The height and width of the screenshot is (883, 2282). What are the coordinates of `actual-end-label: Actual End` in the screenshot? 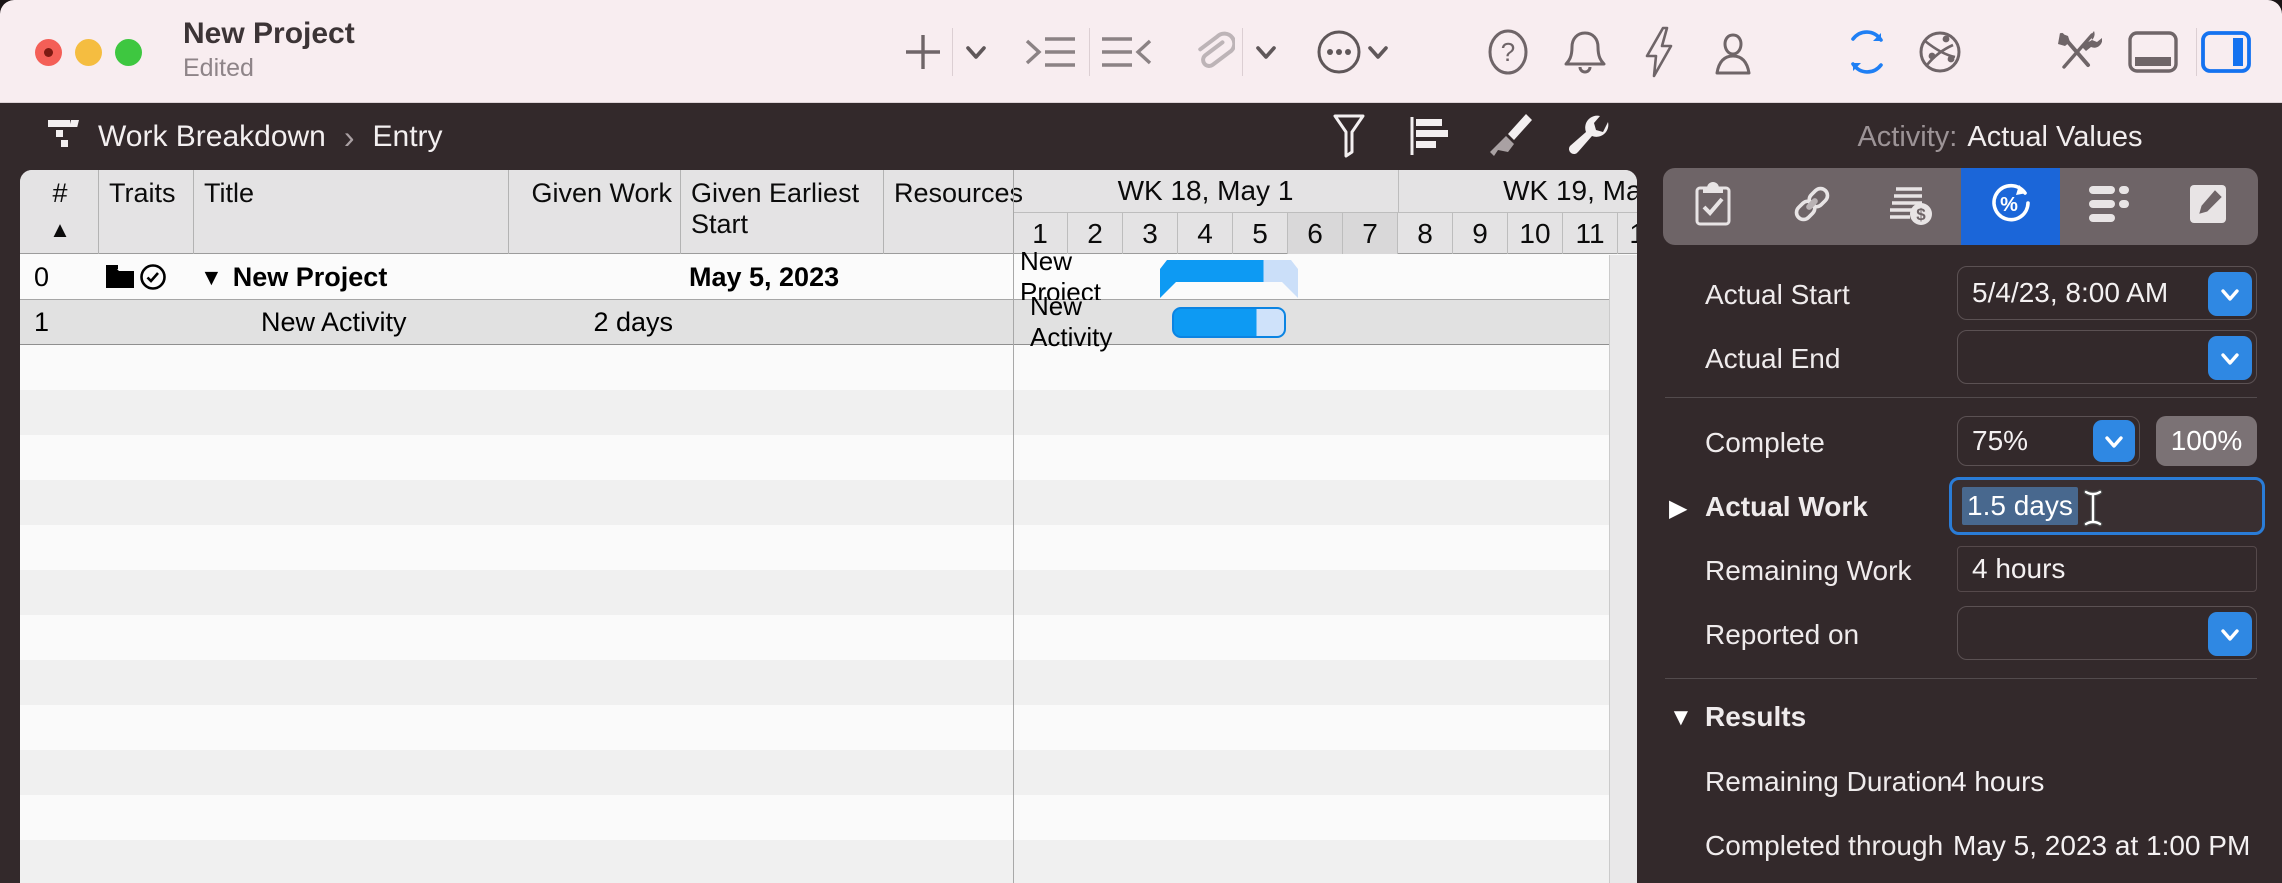 It's located at (1773, 358).